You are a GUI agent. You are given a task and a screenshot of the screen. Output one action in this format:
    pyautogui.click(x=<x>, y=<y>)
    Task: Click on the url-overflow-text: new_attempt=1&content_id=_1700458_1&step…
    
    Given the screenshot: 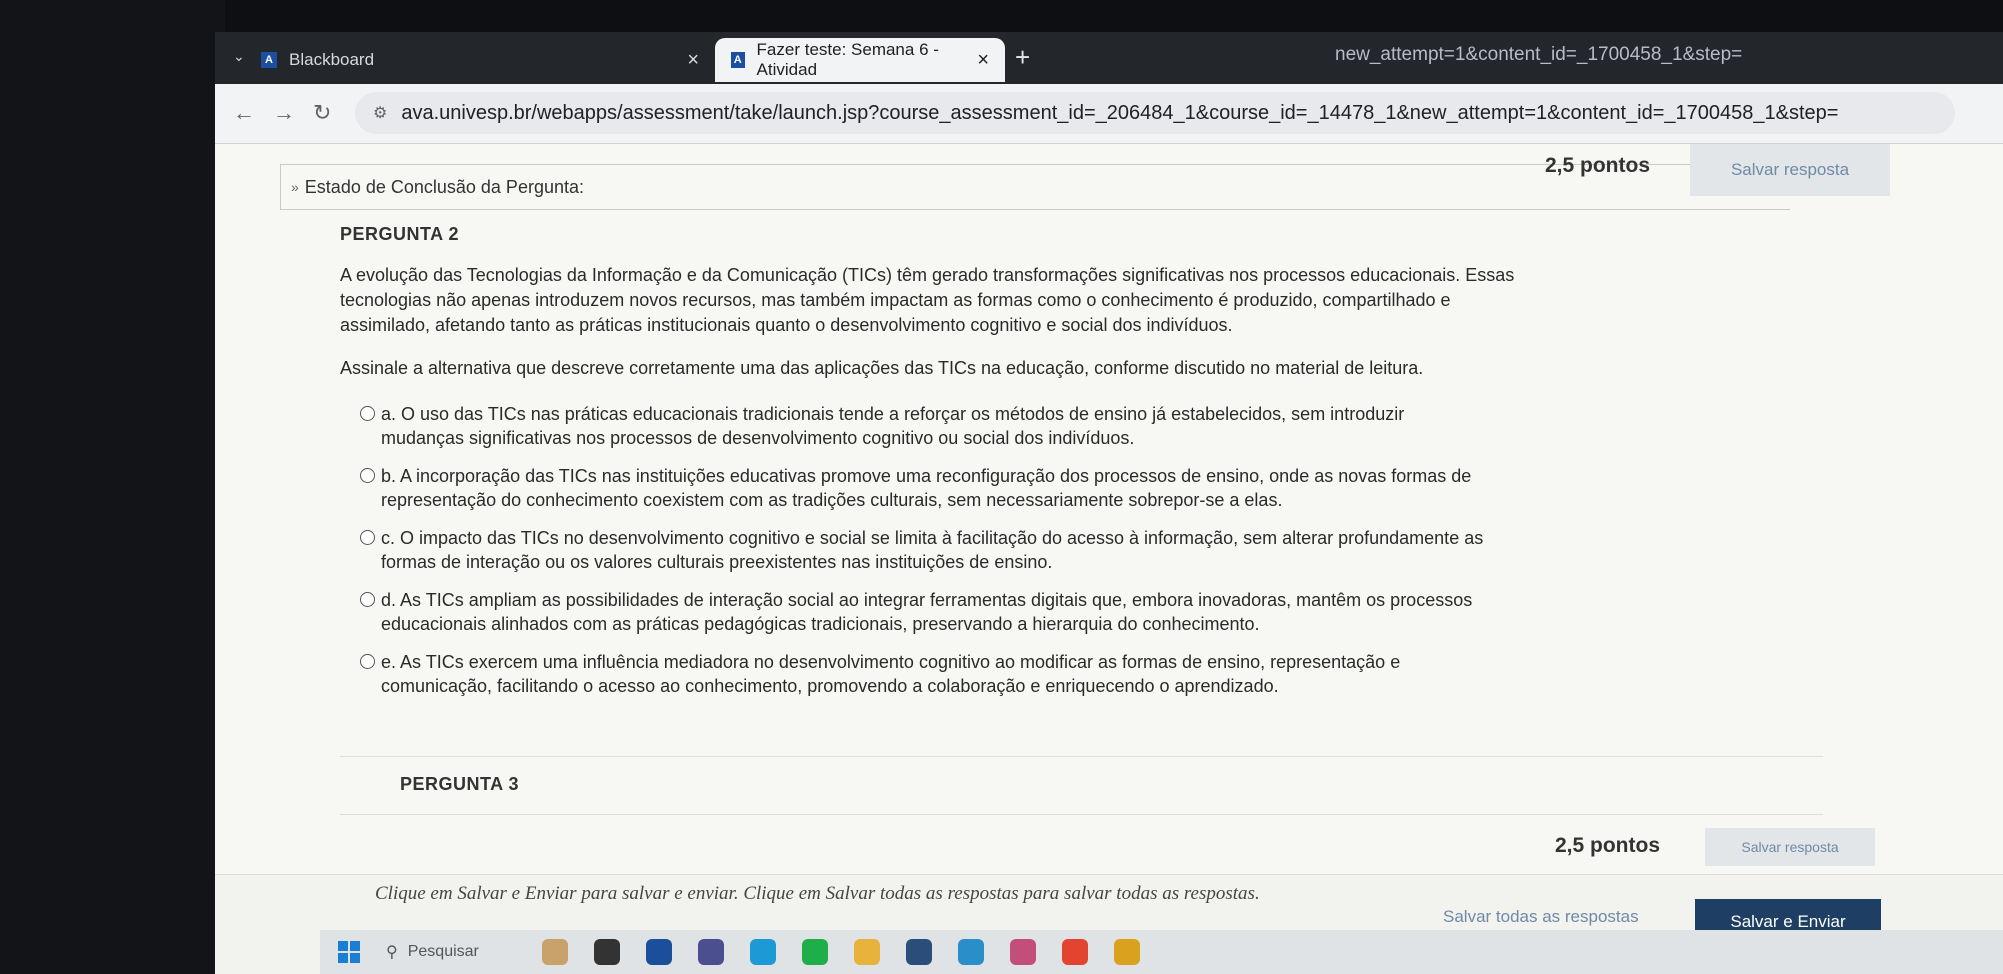 What is the action you would take?
    pyautogui.click(x=1539, y=54)
    